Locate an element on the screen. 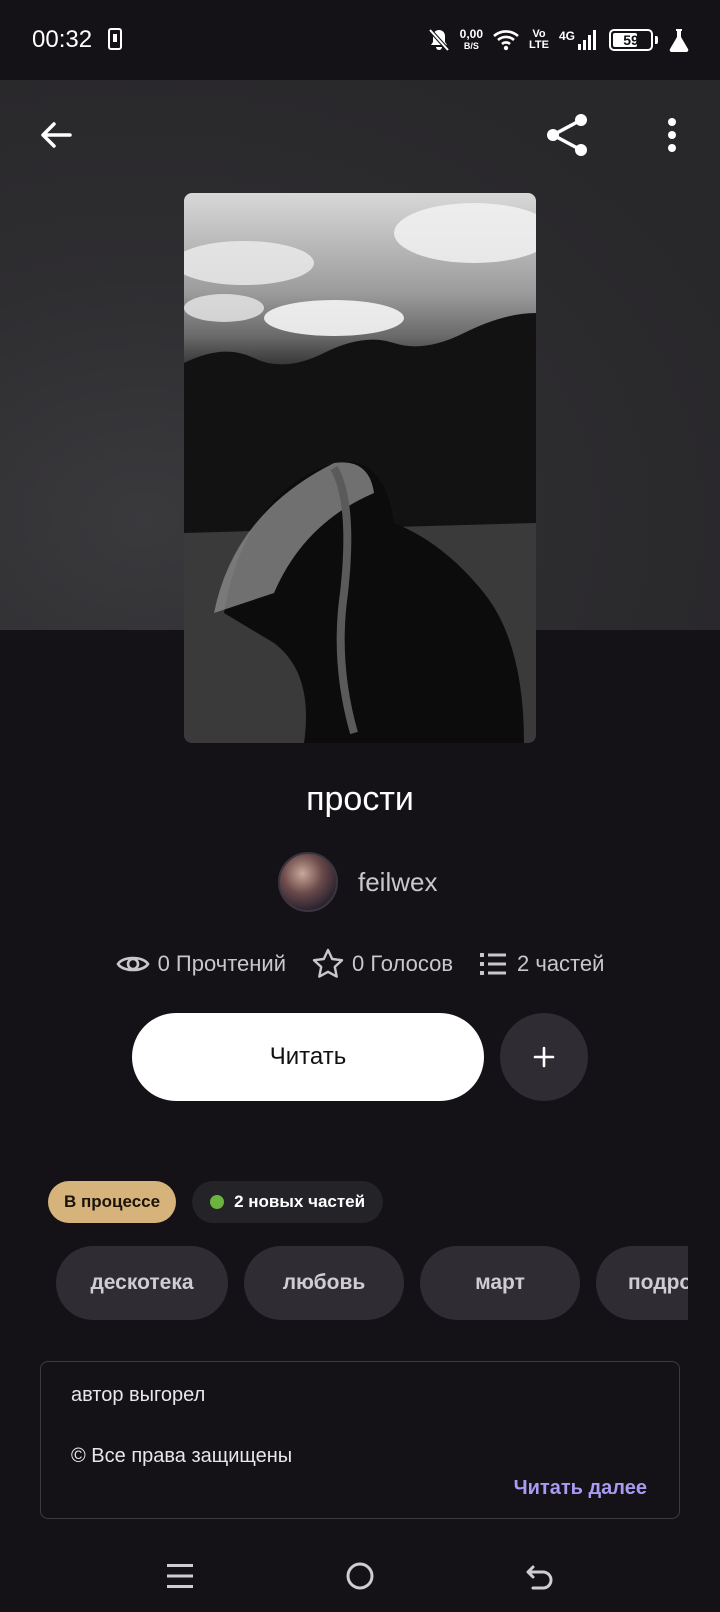  status-badges: В процессе 2 новых частей is located at coordinates (216, 1202).